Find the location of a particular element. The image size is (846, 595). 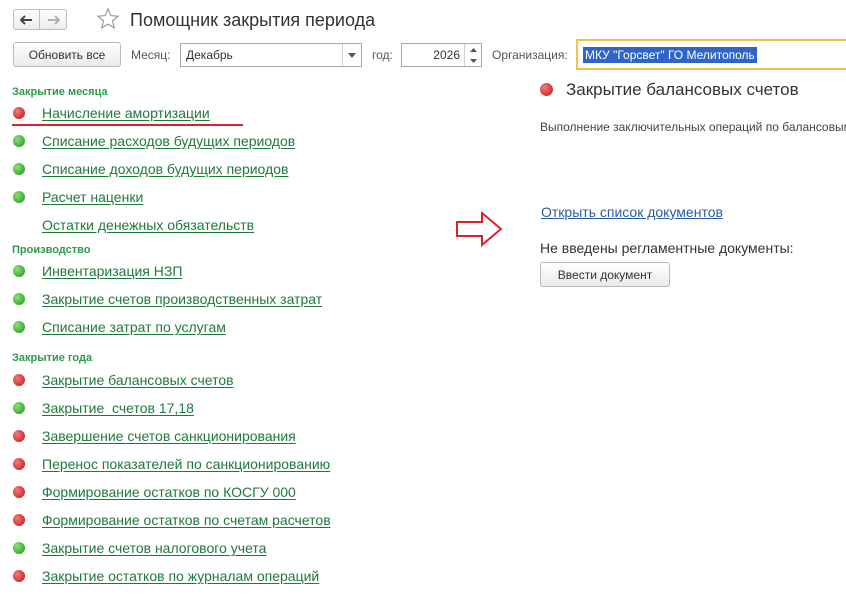

section-title-year: Закрытие года is located at coordinates (52, 358).